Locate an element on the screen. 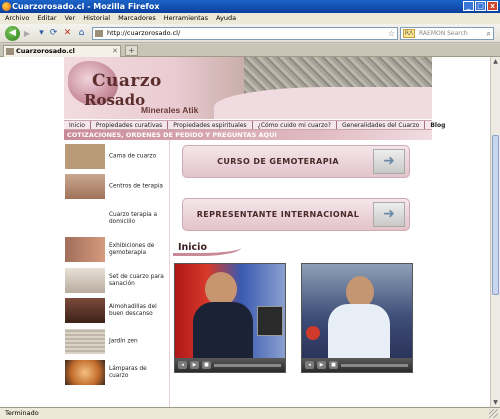 Image resolution: width=500 pixels, height=419 pixels. menu-herramientas: Herramientas is located at coordinates (186, 18).